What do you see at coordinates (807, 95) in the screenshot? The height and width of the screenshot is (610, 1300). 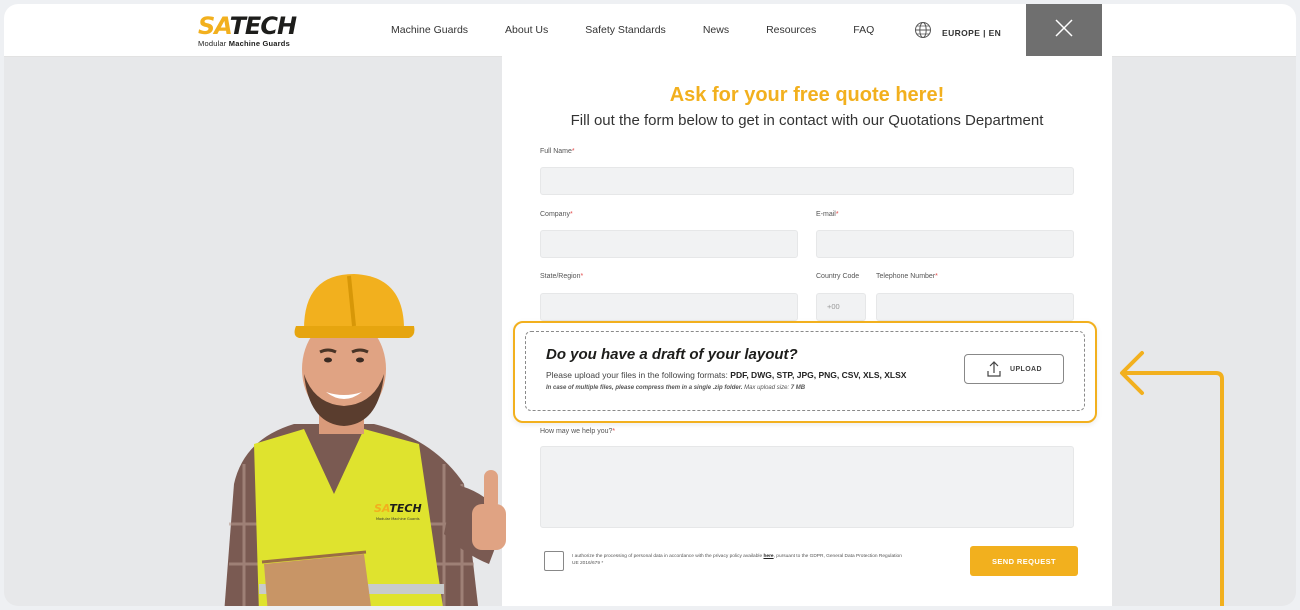 I see `form-title: Ask for your free quote here!` at bounding box center [807, 95].